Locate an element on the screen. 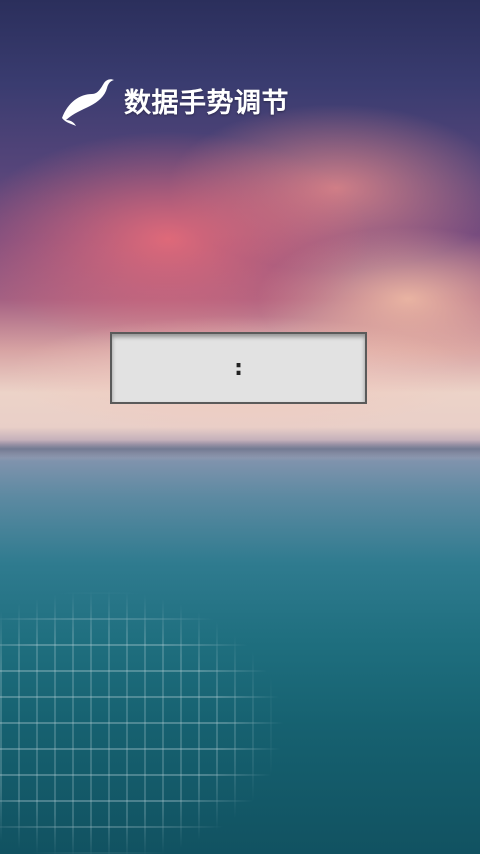 This screenshot has height=854, width=480. app-header: 数据手势调节 is located at coordinates (174, 100).